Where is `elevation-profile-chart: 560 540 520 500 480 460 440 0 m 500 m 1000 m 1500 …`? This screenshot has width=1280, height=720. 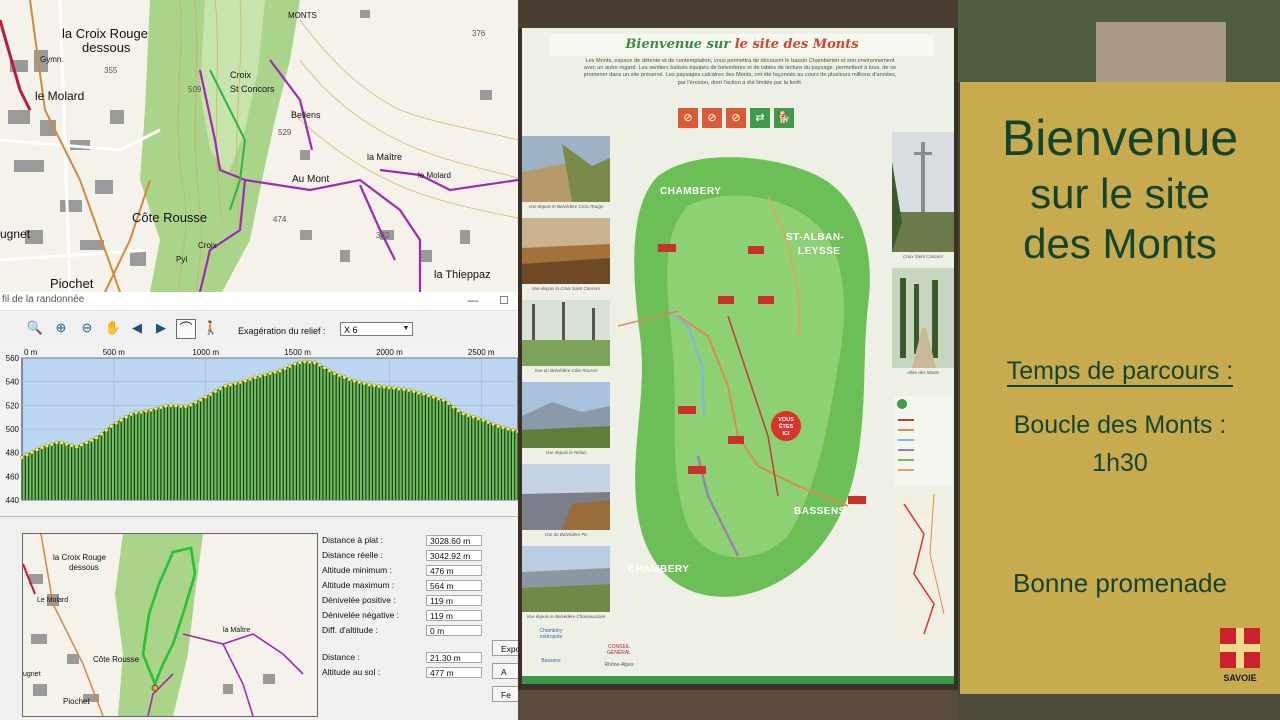
elevation-profile-chart: 560 540 520 500 480 460 440 0 m 500 m 1000 m 1500 … is located at coordinates (259, 430).